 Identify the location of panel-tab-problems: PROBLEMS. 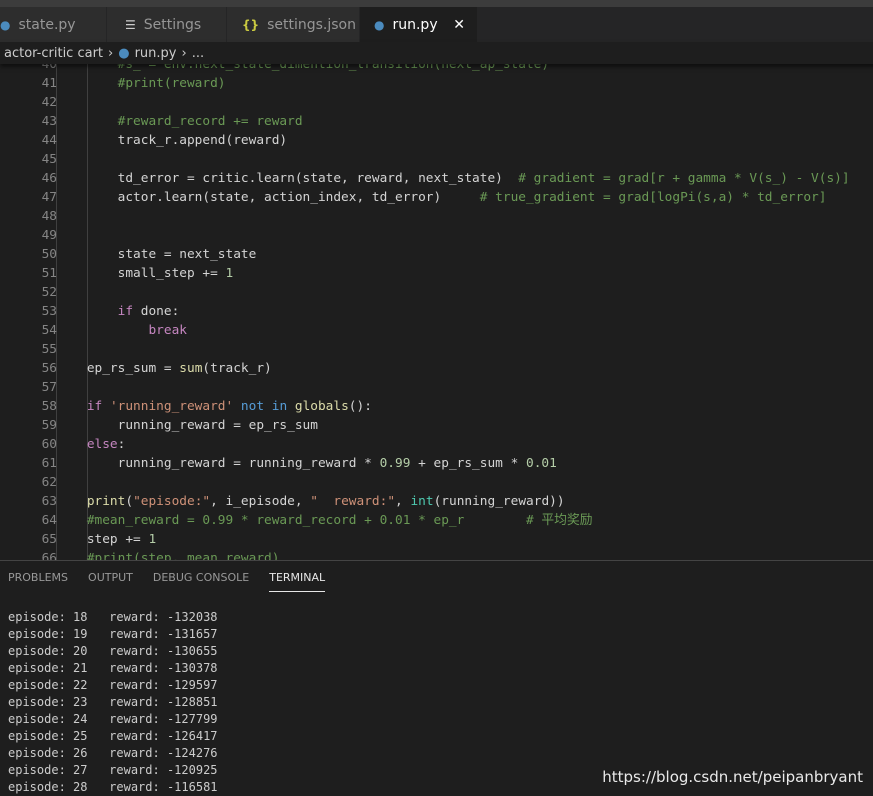
(38, 581).